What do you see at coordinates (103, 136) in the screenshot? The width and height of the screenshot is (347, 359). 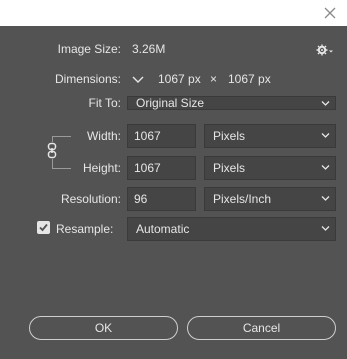 I see `width-label: Width:` at bounding box center [103, 136].